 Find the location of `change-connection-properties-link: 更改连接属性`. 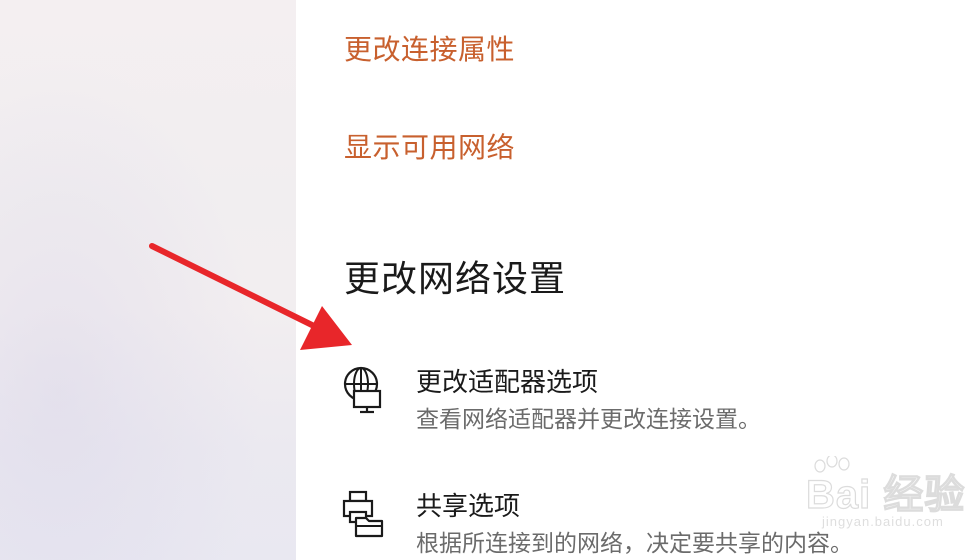

change-connection-properties-link: 更改连接属性 is located at coordinates (429, 48).